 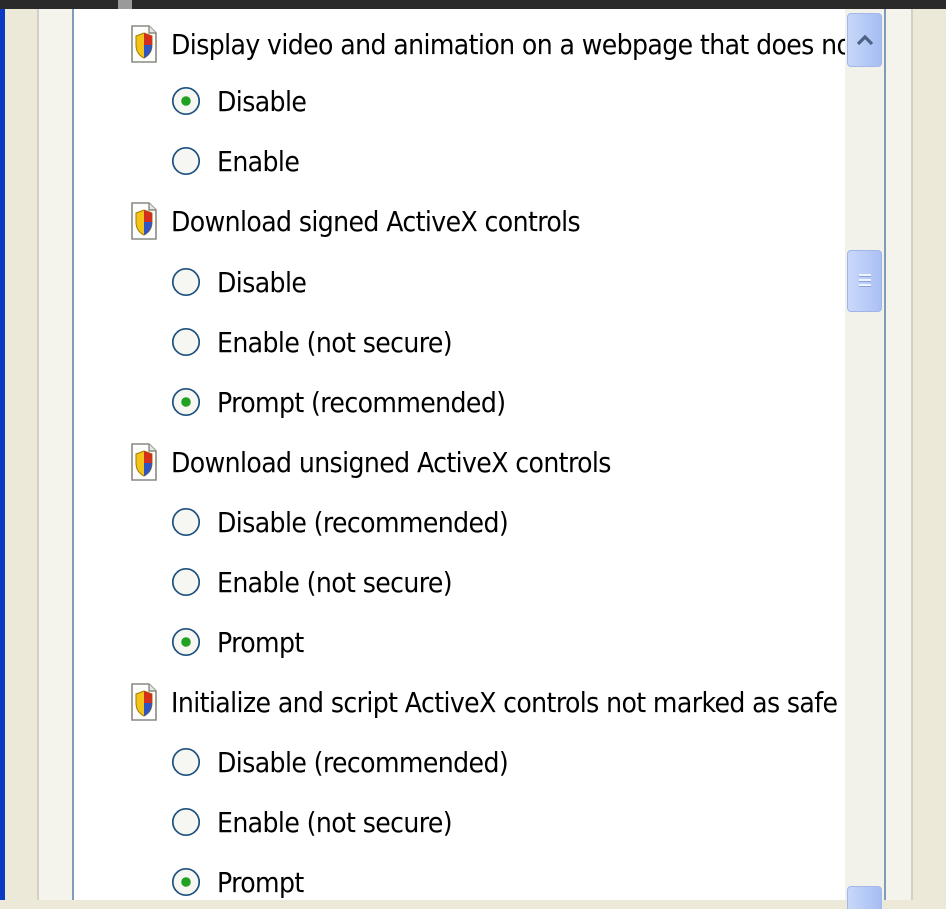 I want to click on setting-title: Download unsigned ActiveX controls, so click(x=391, y=462).